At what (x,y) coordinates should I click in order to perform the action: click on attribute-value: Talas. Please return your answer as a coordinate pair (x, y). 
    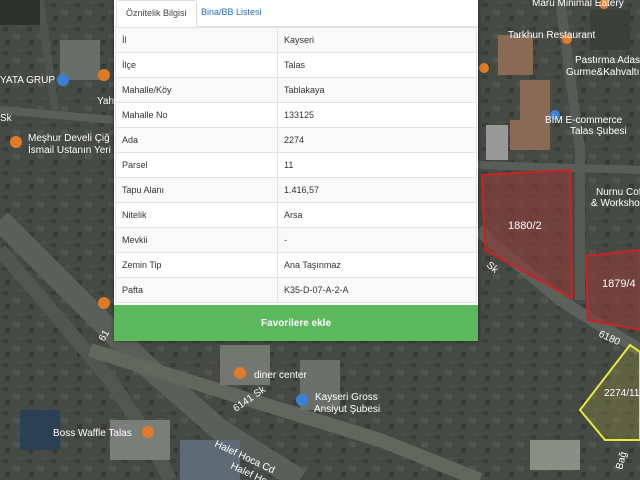
    Looking at the image, I should click on (377, 65).